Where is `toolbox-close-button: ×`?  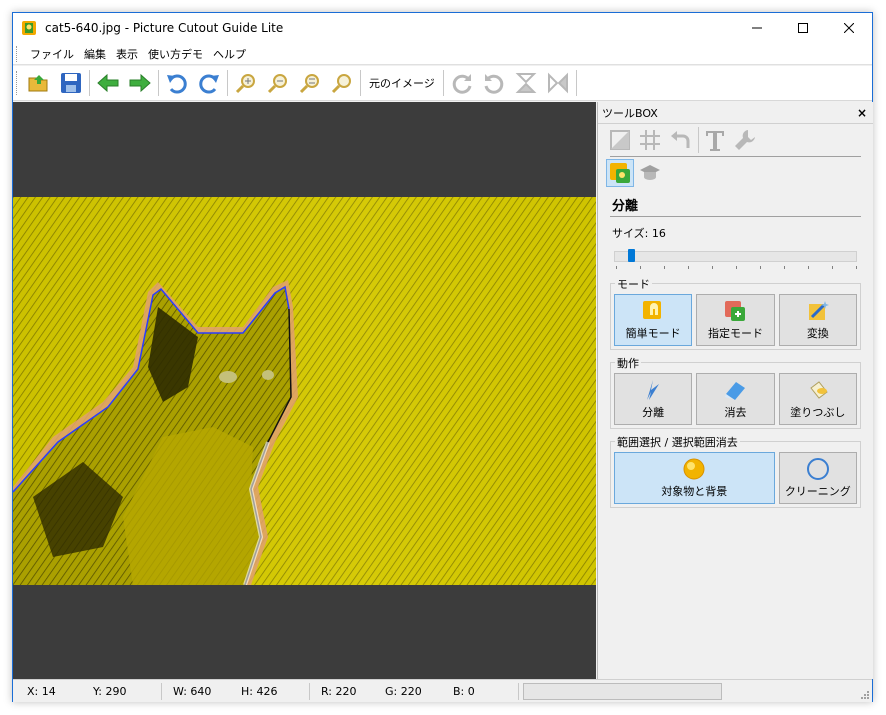
toolbox-close-button: × is located at coordinates (862, 113).